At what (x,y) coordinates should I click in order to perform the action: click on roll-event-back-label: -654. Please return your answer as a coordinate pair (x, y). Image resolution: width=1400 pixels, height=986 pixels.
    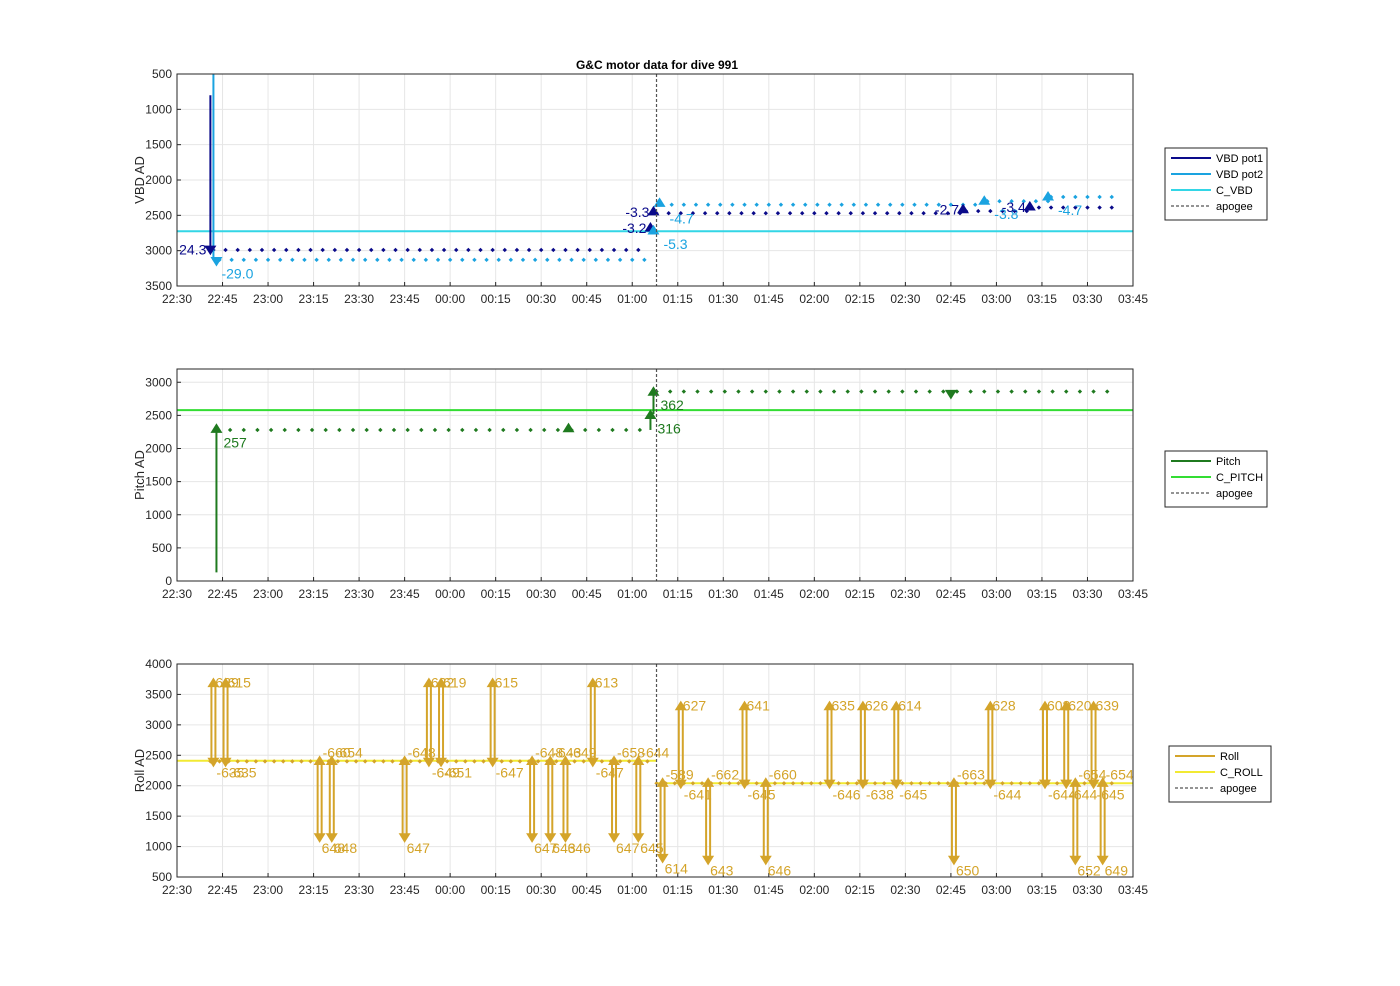
    Looking at the image, I should click on (349, 752).